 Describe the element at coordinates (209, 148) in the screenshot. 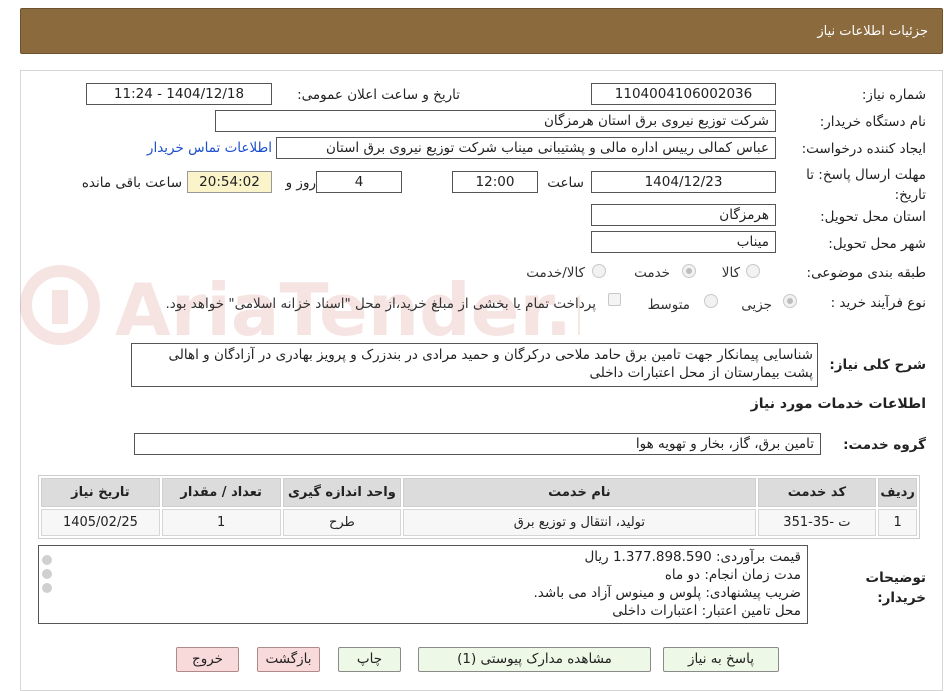

I see `buyer-contact-link: اطلاعات تماس خریدار` at that location.